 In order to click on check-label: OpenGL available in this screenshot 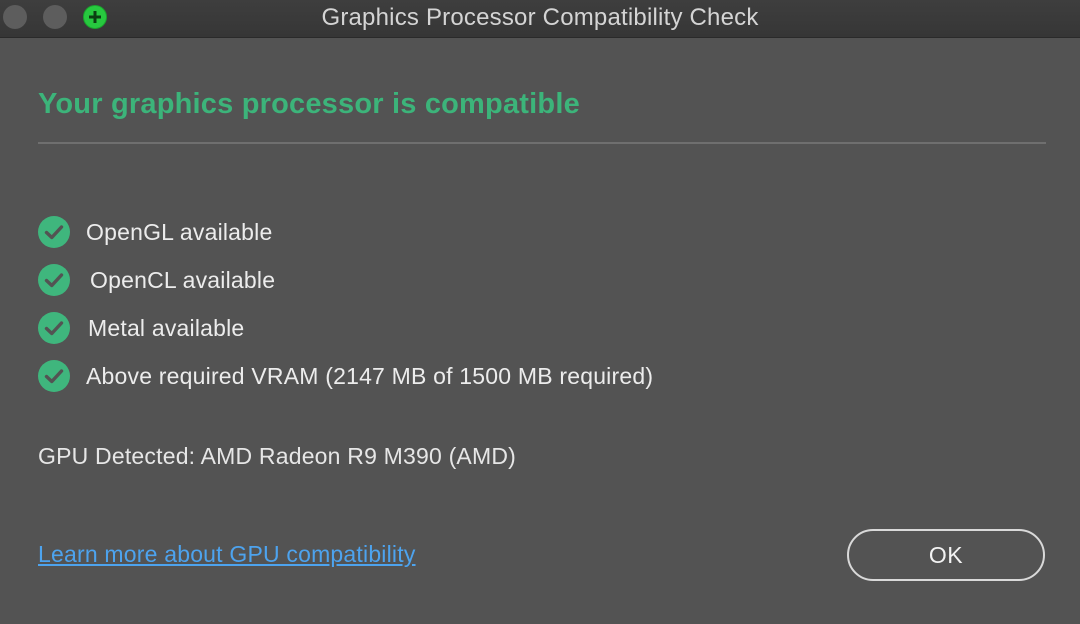, I will do `click(179, 231)`.